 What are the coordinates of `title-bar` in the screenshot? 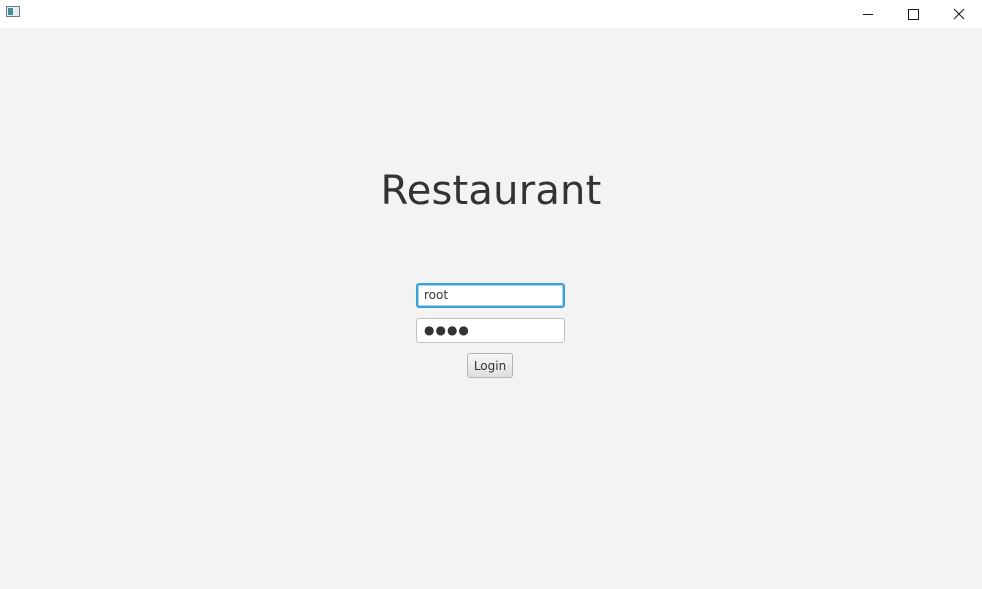 It's located at (491, 14).